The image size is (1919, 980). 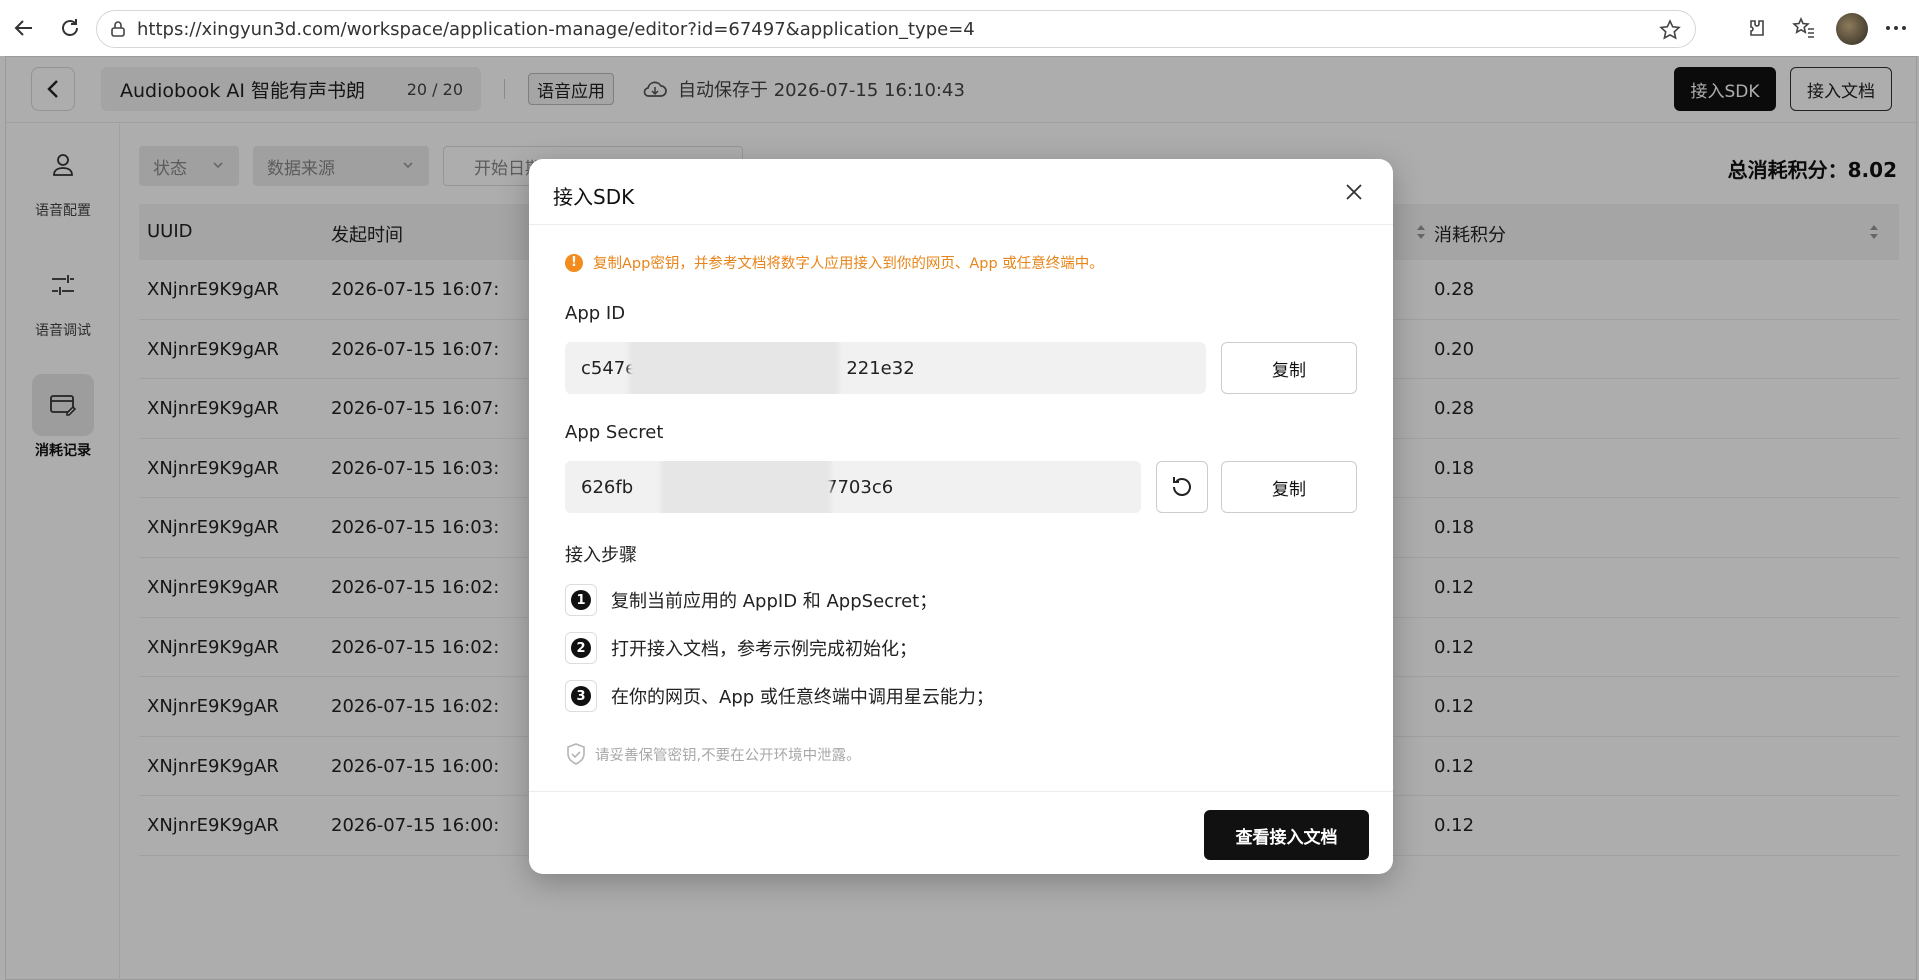 I want to click on profile-avatar, so click(x=1852, y=29).